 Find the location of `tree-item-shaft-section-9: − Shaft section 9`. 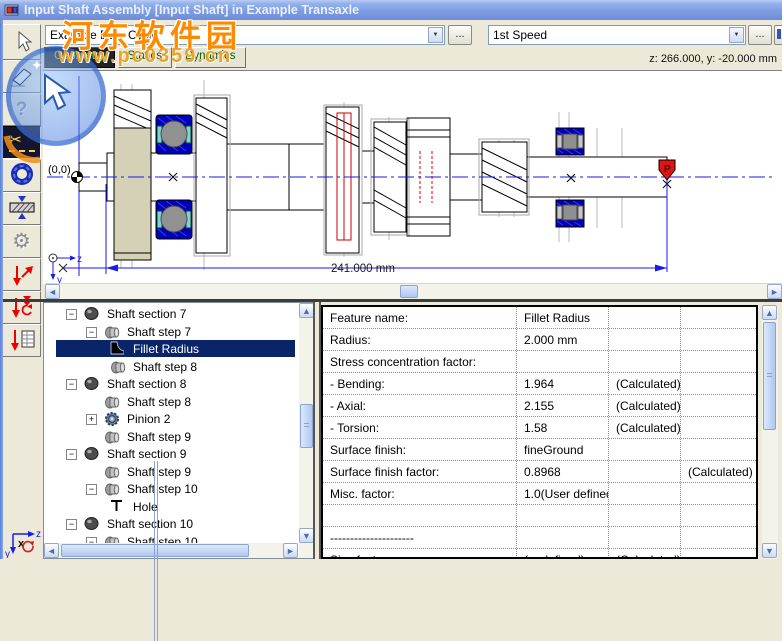

tree-item-shaft-section-9: − Shaft section 9 is located at coordinates (170, 454).